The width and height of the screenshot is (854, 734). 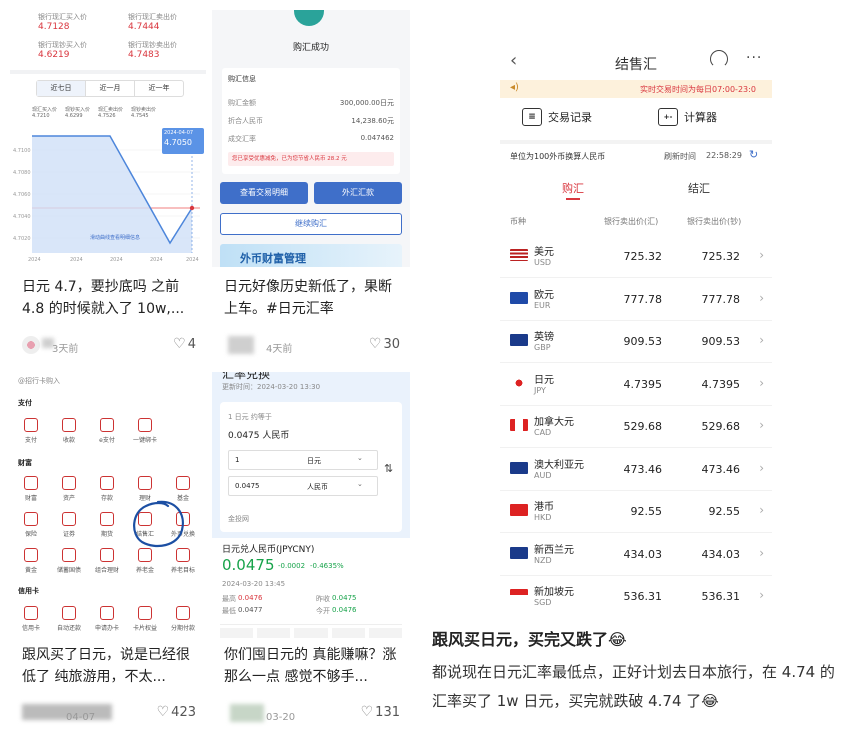 What do you see at coordinates (698, 89) in the screenshot?
I see `trading-hours: 实时交易时间为每日07:00-23:0` at bounding box center [698, 89].